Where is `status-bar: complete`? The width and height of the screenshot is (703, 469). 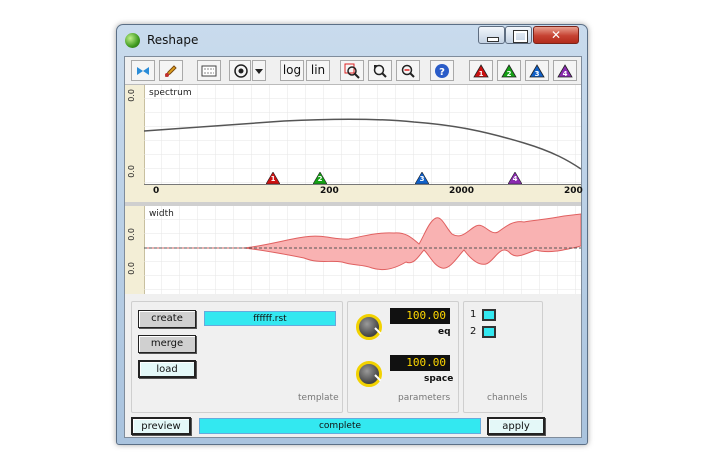 status-bar: complete is located at coordinates (340, 426).